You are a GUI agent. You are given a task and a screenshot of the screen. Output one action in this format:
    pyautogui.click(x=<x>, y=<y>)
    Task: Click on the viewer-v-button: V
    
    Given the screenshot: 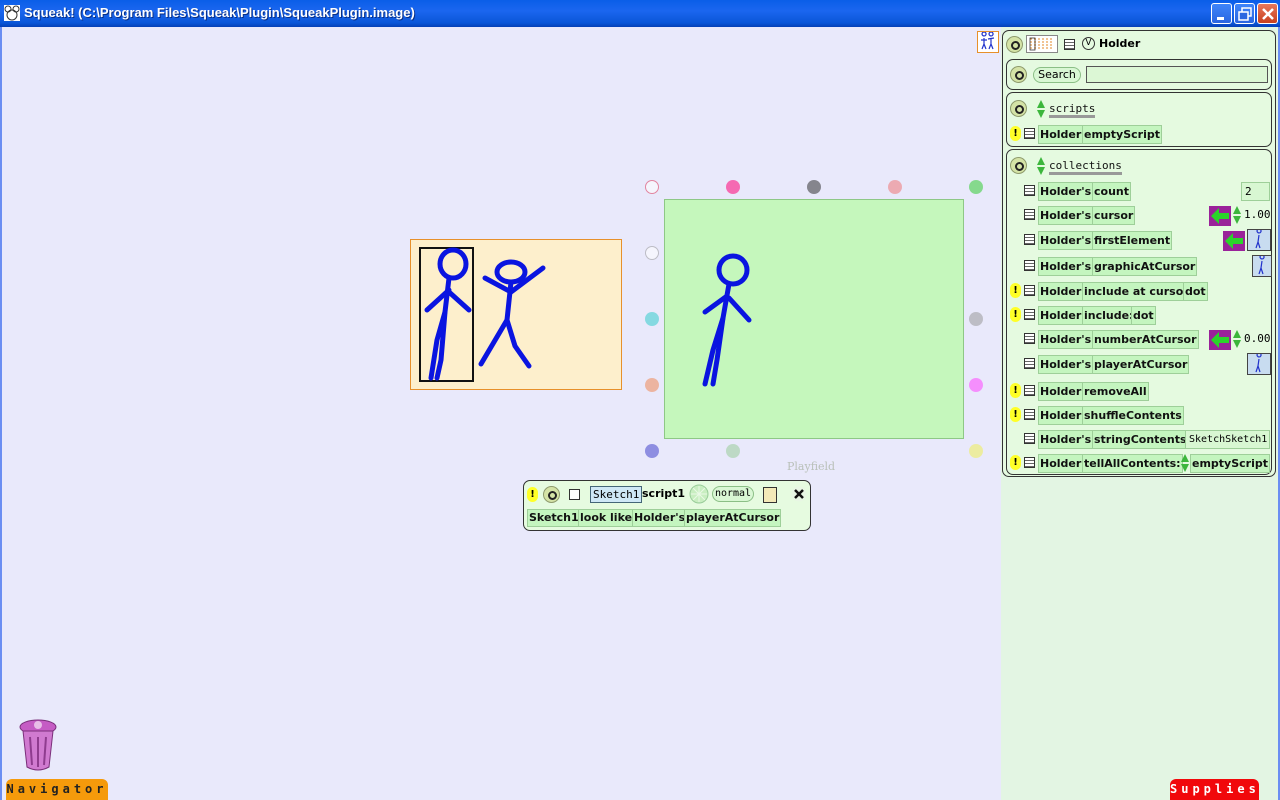 What is the action you would take?
    pyautogui.click(x=1088, y=43)
    